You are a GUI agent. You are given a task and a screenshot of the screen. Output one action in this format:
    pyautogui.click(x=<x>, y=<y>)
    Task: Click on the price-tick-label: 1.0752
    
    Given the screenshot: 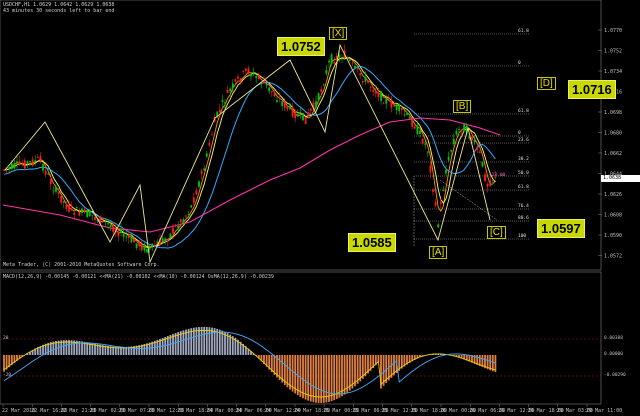 What is the action you would take?
    pyautogui.click(x=613, y=52)
    